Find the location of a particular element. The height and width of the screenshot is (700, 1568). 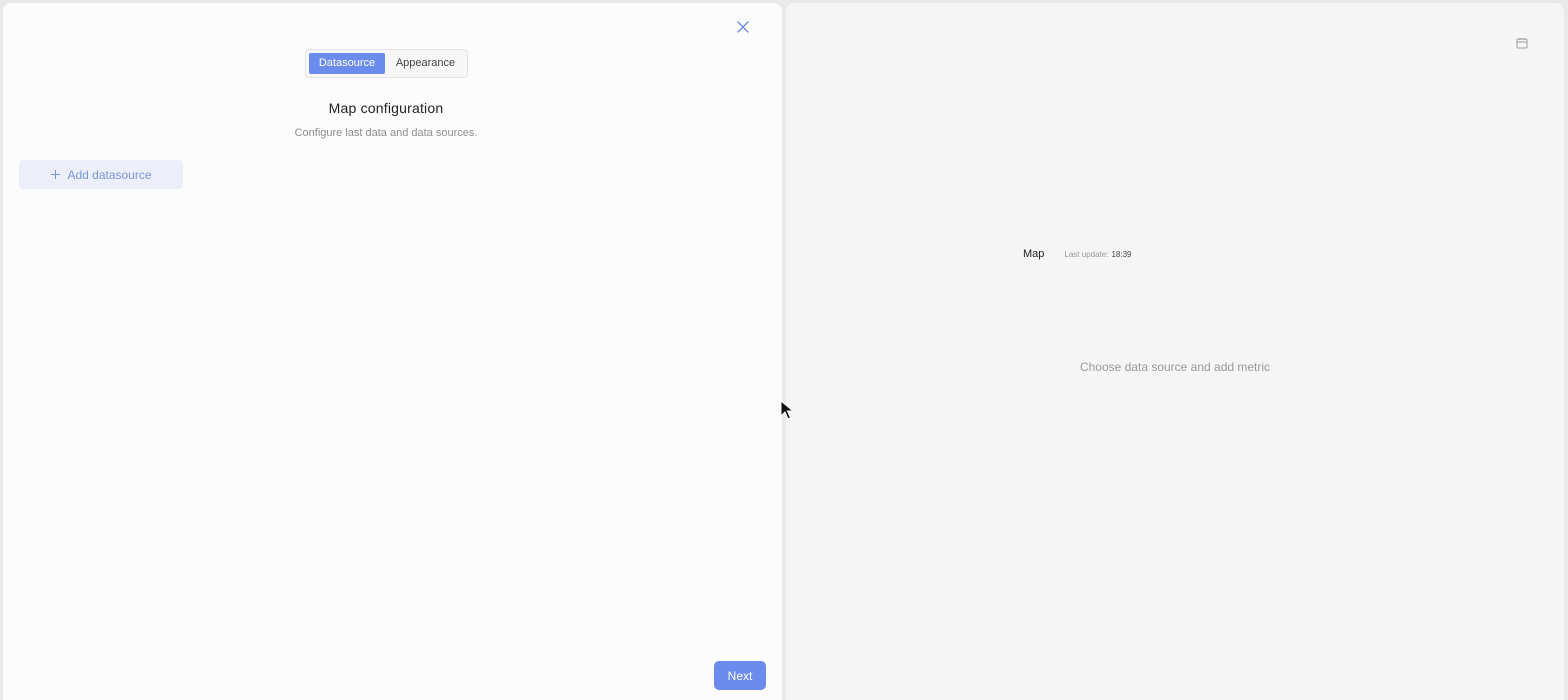

page-title: Map configuration is located at coordinates (386, 108).